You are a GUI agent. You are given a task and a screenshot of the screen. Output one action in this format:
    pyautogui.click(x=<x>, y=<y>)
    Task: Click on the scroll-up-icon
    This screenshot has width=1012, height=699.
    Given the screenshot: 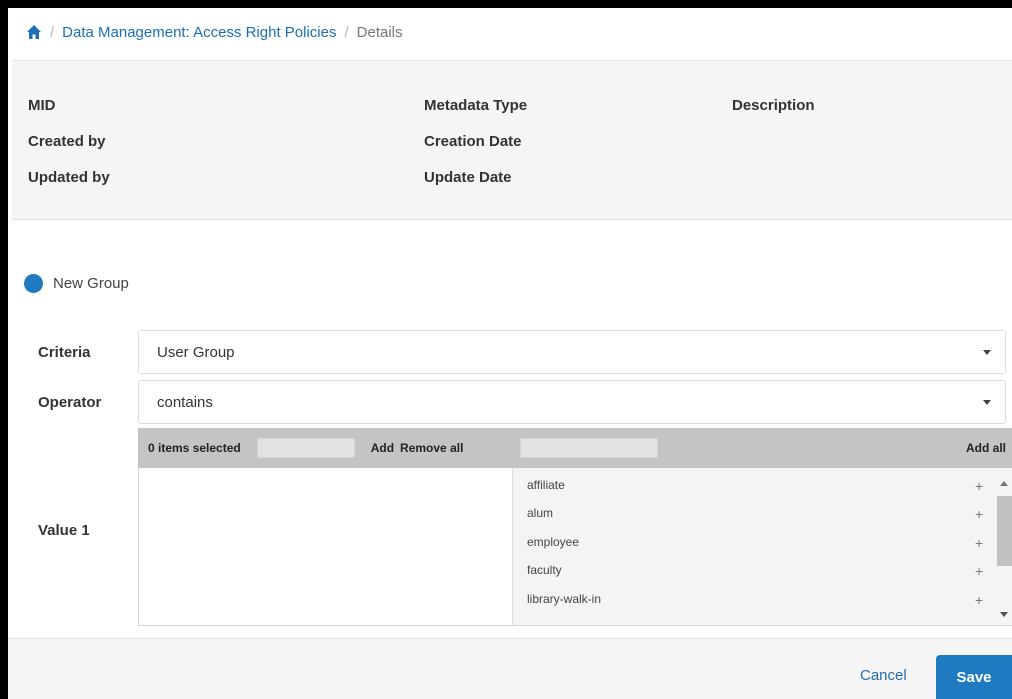 What is the action you would take?
    pyautogui.click(x=1004, y=483)
    